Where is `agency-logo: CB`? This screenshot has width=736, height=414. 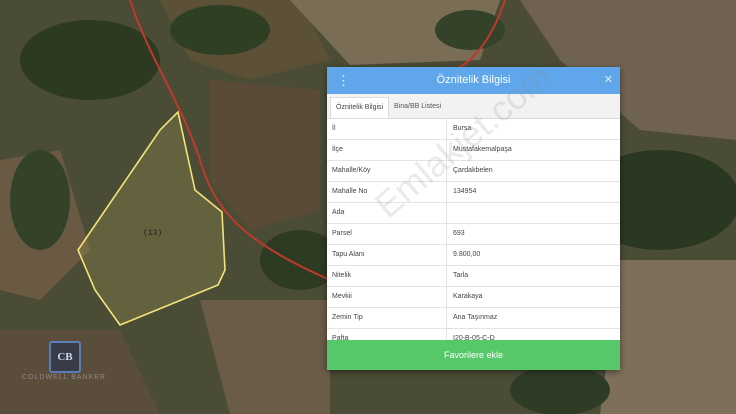 agency-logo: CB is located at coordinates (65, 357).